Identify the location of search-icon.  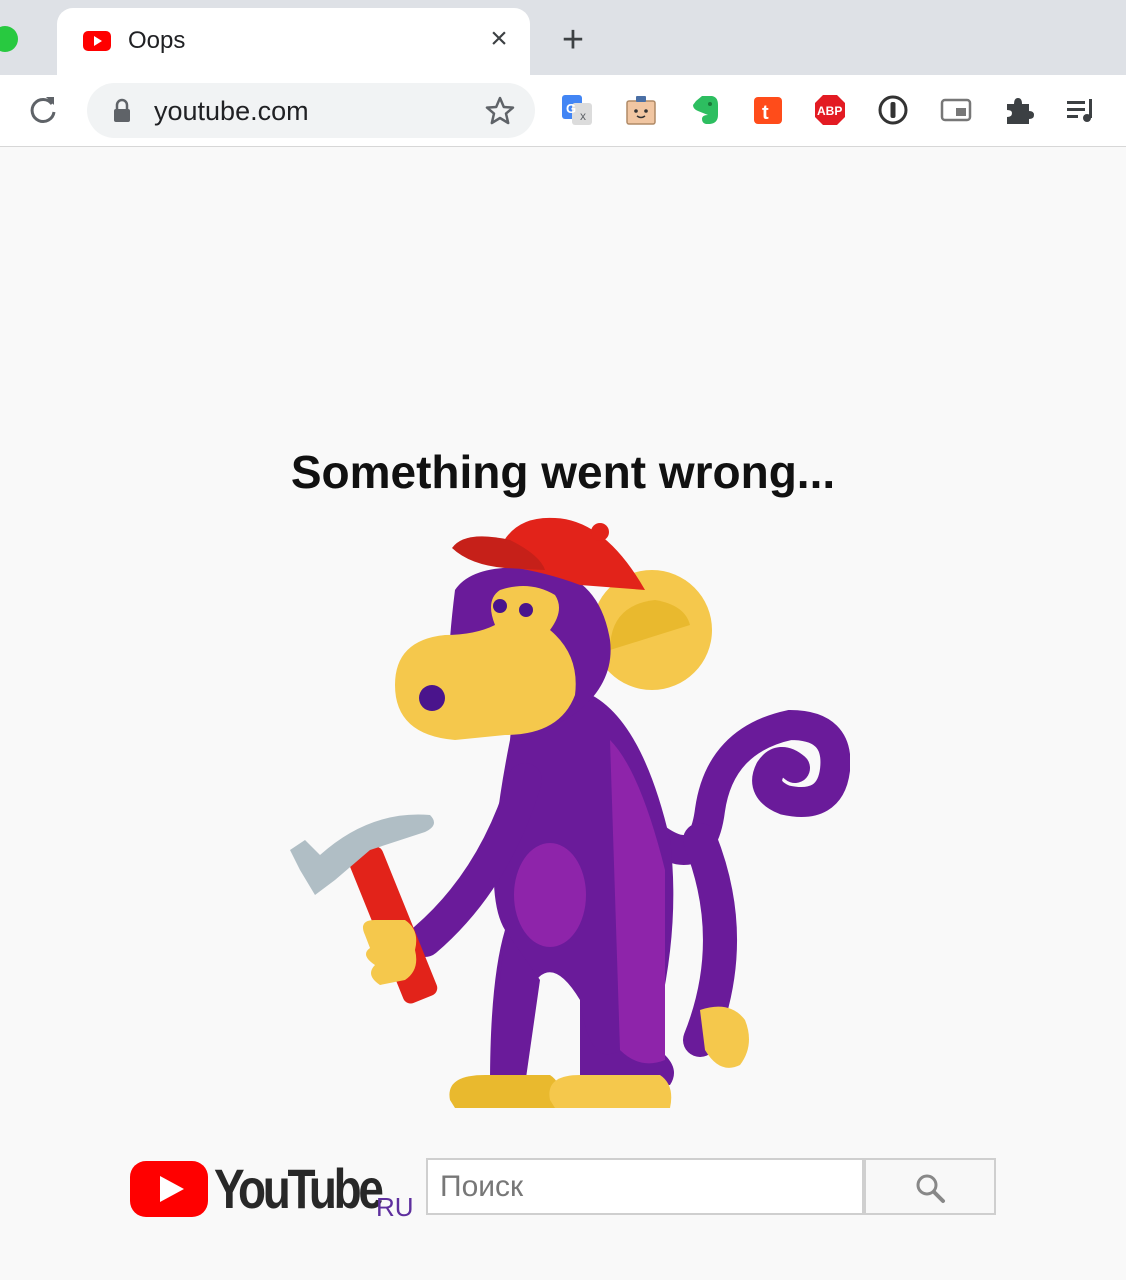
(930, 1188).